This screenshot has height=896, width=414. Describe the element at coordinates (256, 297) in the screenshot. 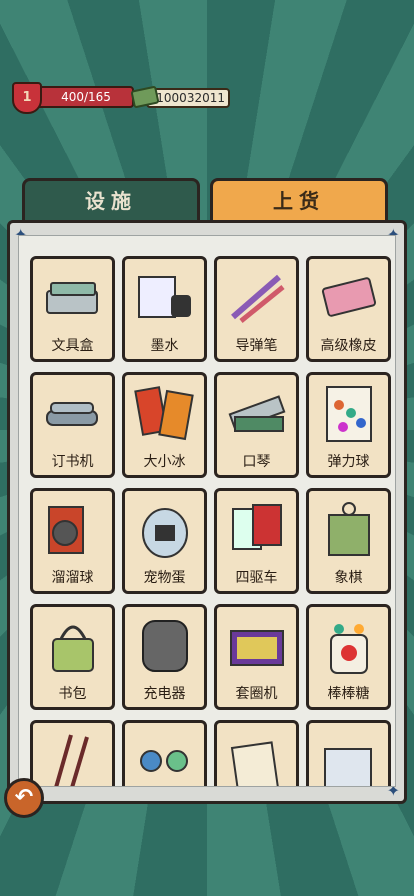

I see `missile-pen-icon` at that location.